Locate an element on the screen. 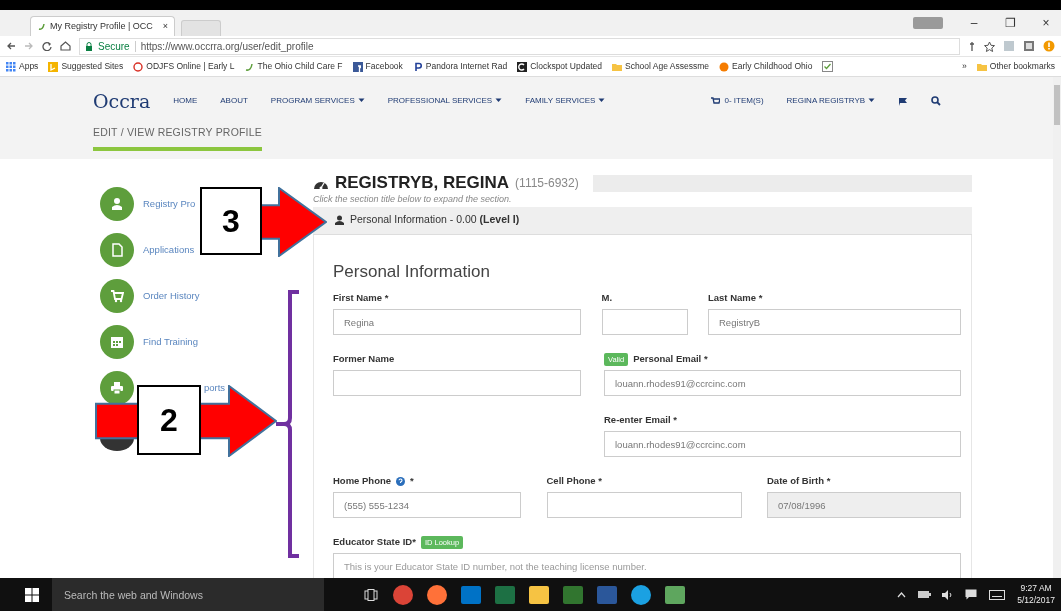 This screenshot has height=611, width=1061. field-label: Home Phone is located at coordinates (362, 481).